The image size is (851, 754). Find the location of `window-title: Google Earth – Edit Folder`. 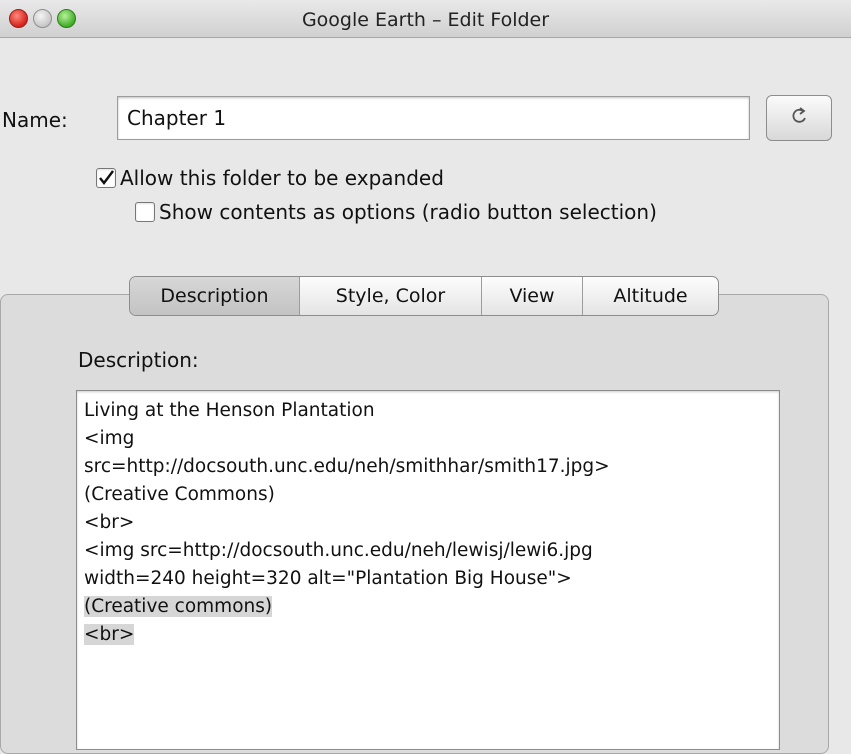

window-title: Google Earth – Edit Folder is located at coordinates (425, 20).